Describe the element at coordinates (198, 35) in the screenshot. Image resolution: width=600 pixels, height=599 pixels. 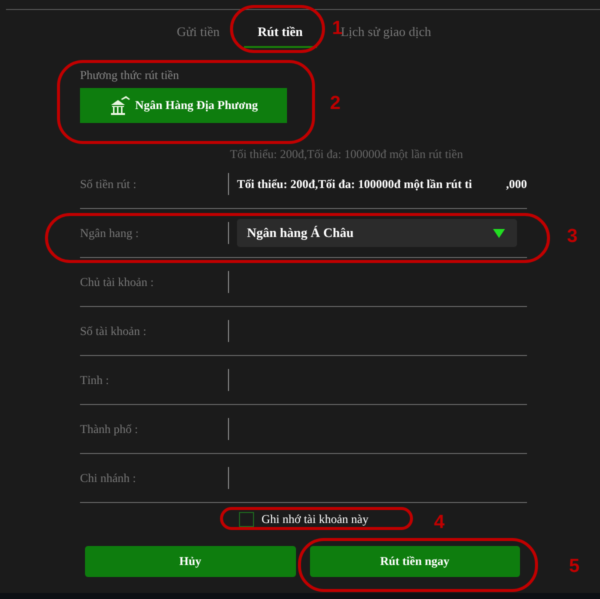
I see `tab: Gửi tiền` at that location.